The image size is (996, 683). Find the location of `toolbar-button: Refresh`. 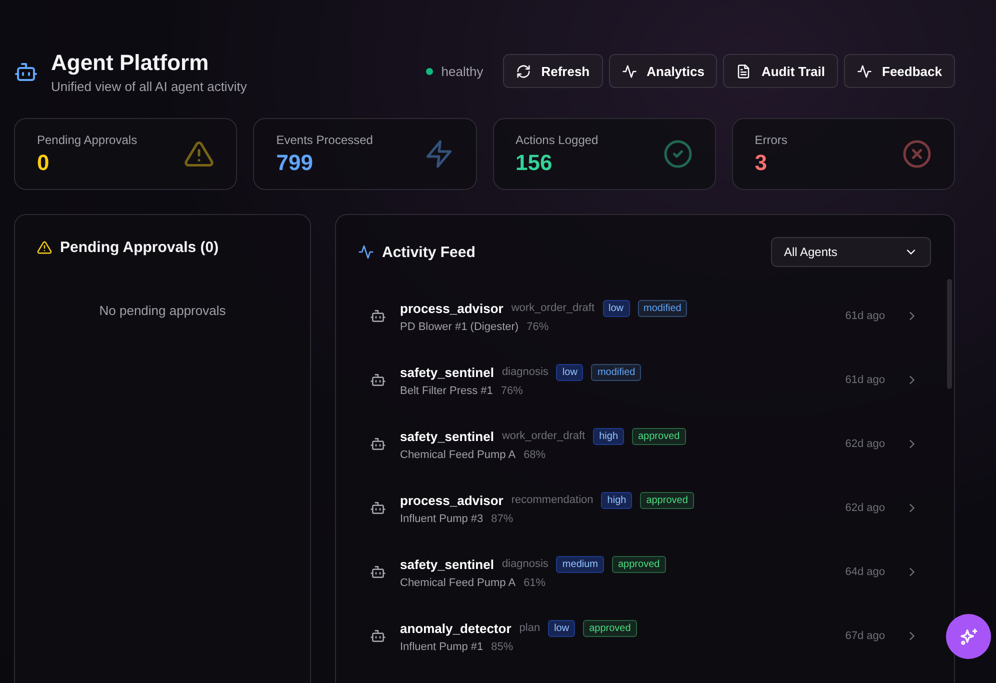

toolbar-button: Refresh is located at coordinates (553, 71).